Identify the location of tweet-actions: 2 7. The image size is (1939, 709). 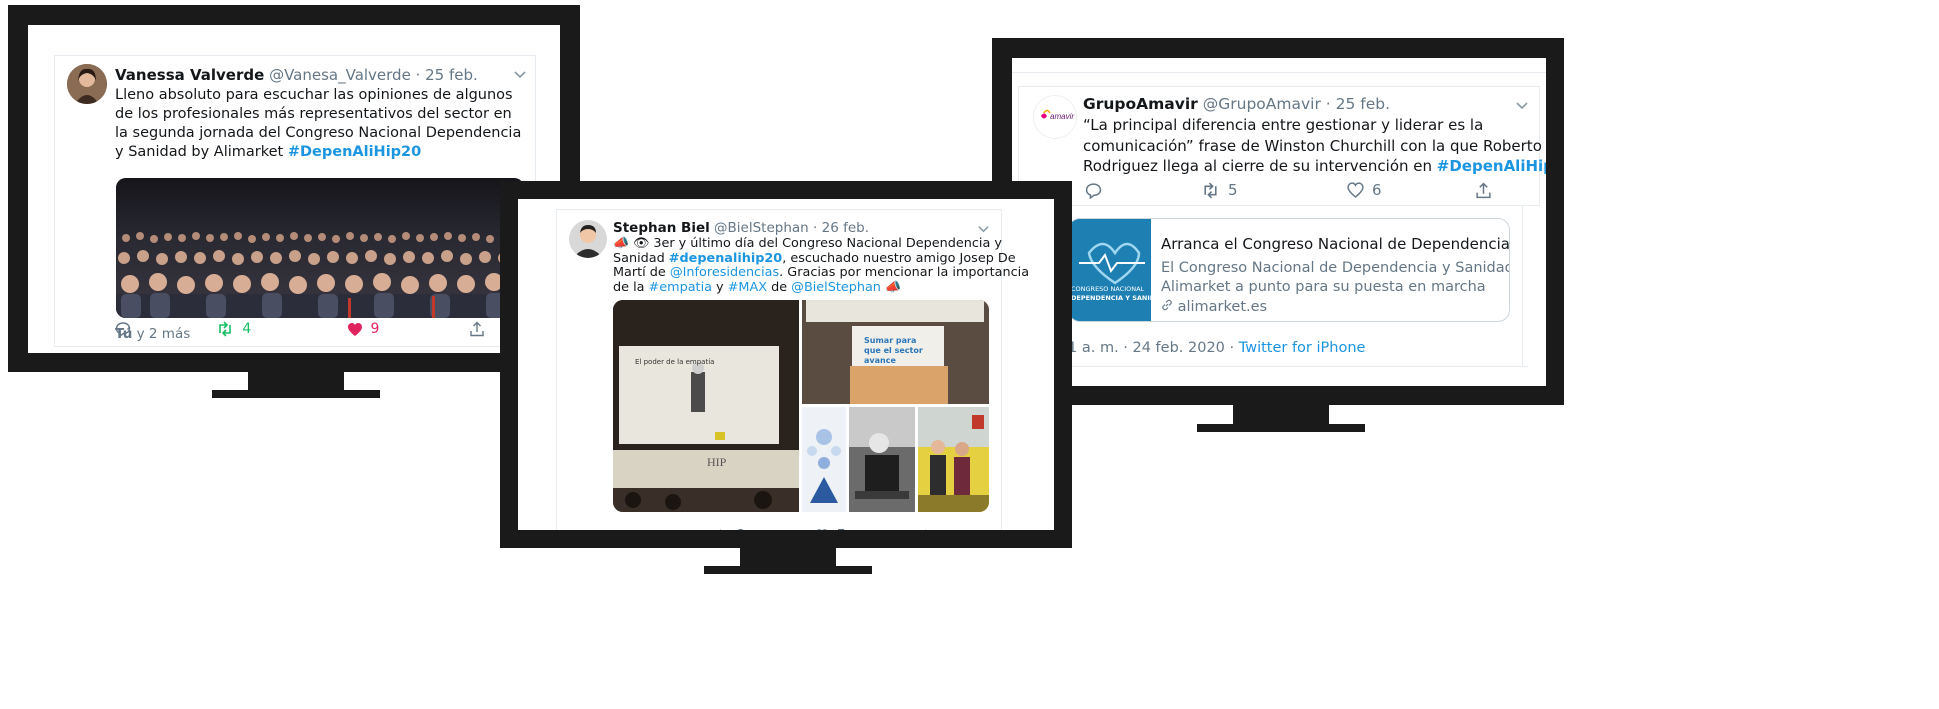
(793, 529).